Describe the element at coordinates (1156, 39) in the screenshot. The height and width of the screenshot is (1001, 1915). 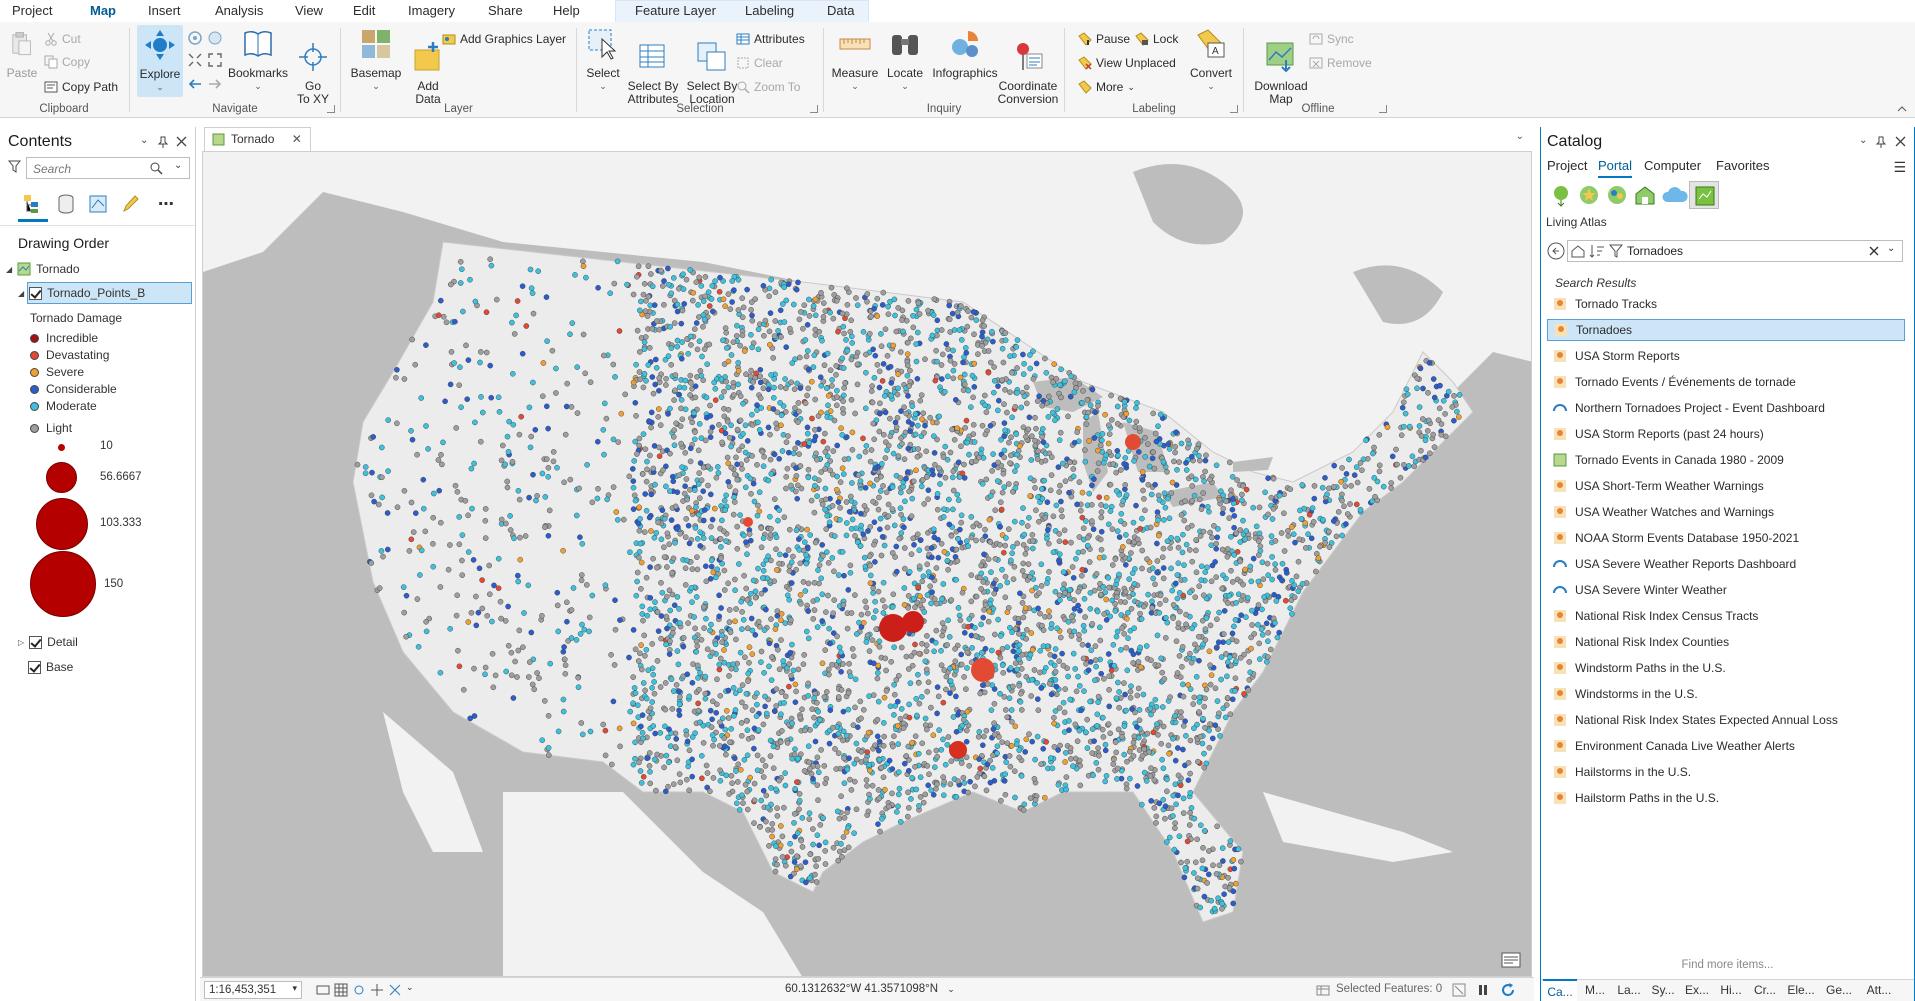
I see `lock-labels-button: Lock` at that location.